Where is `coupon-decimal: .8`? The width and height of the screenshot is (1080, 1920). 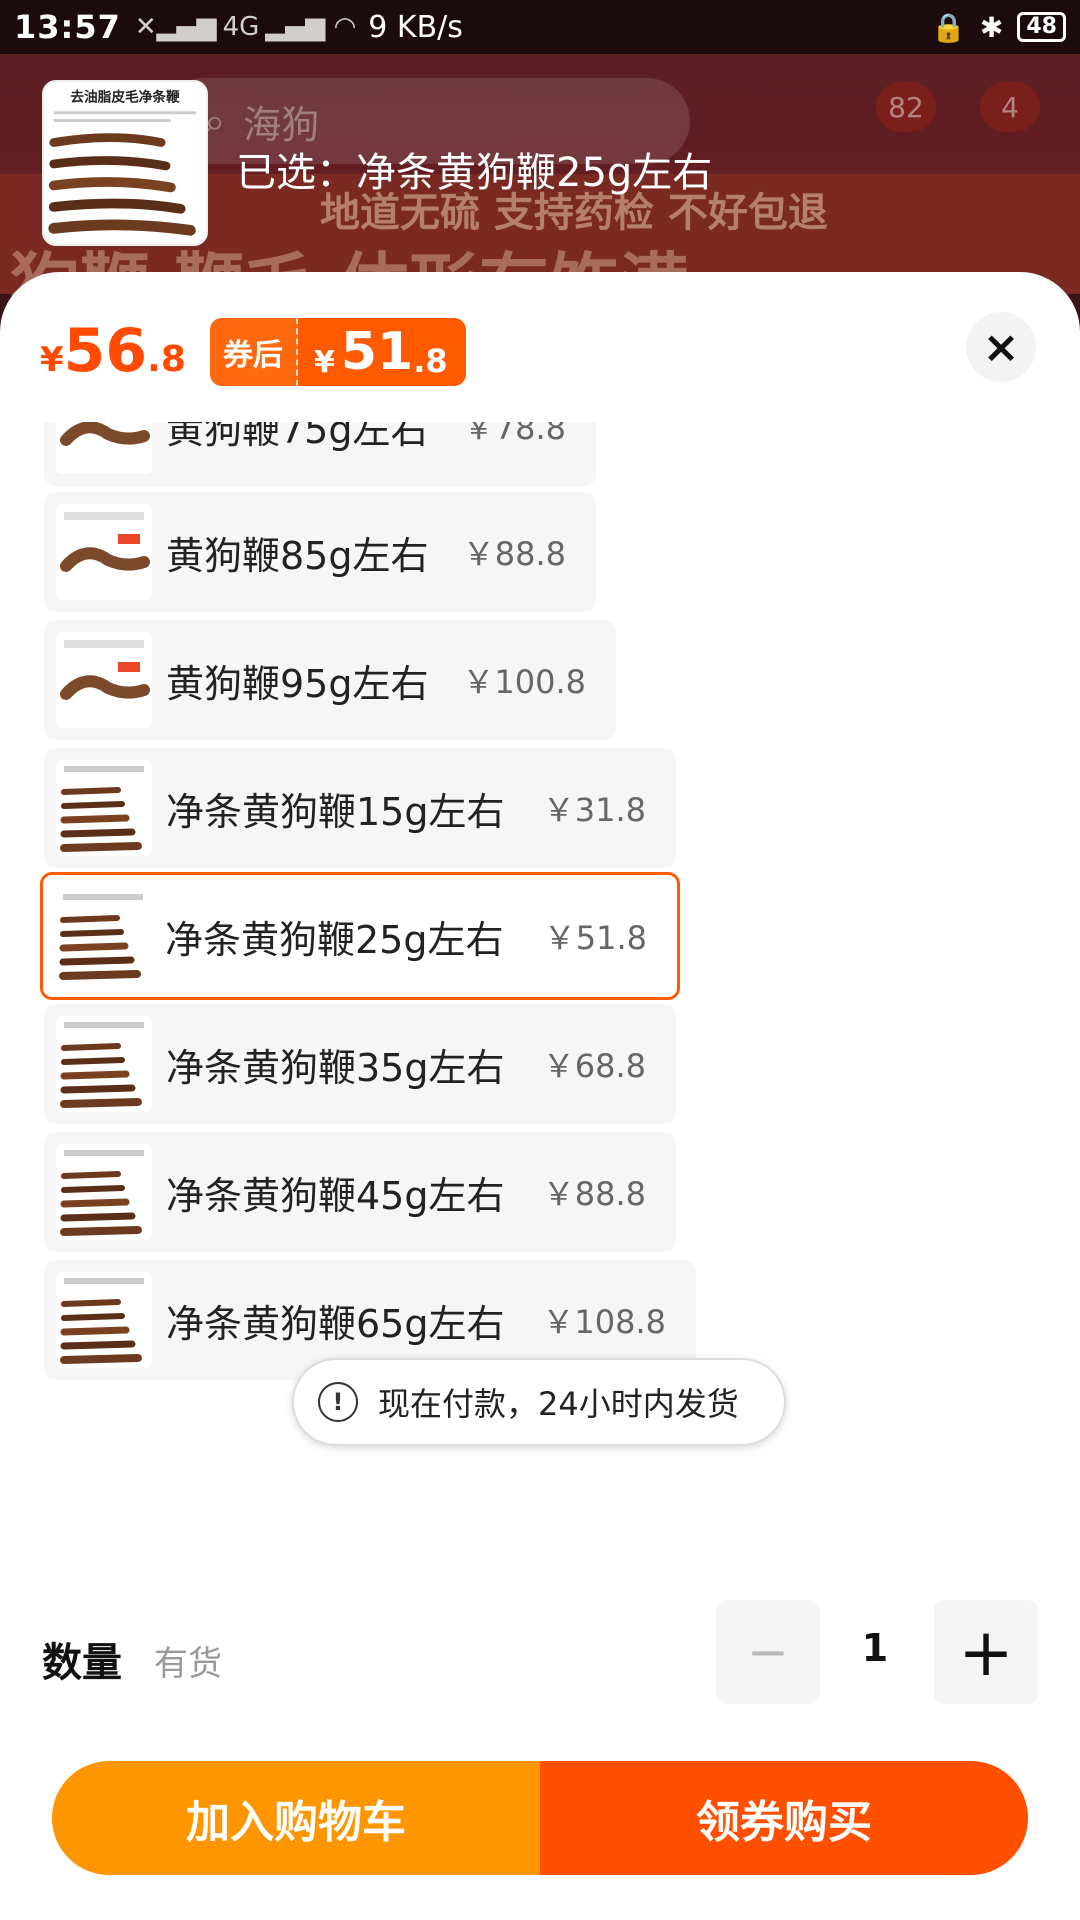 coupon-decimal: .8 is located at coordinates (430, 361).